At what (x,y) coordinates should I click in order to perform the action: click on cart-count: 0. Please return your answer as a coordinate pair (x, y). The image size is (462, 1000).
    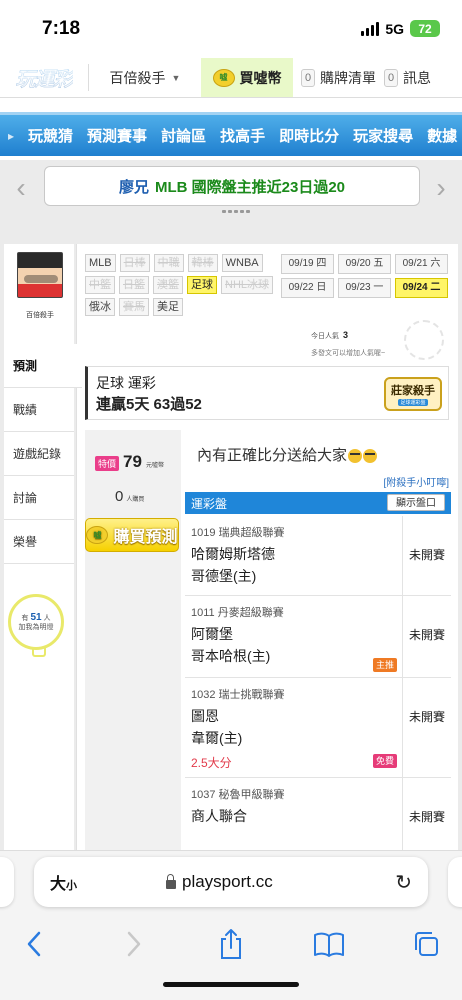
    Looking at the image, I should click on (308, 77).